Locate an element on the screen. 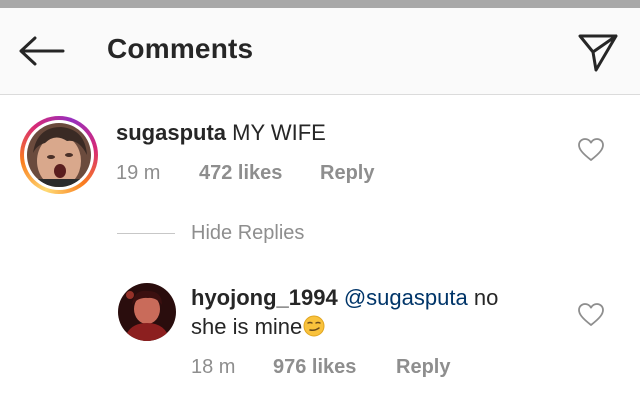 The image size is (640, 420). page-title: Comments is located at coordinates (180, 48).